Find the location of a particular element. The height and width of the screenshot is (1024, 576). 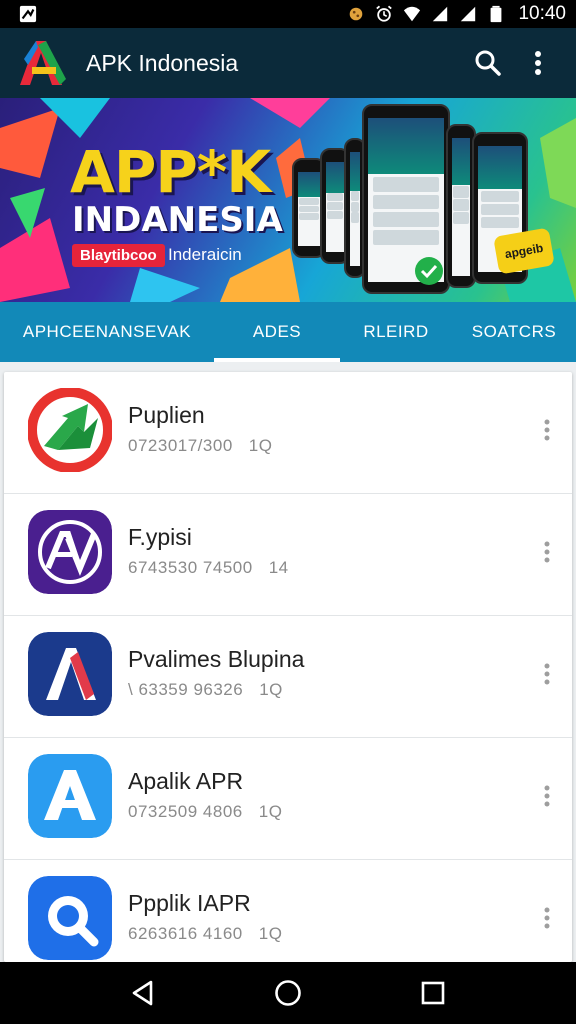

home-button is located at coordinates (288, 993).